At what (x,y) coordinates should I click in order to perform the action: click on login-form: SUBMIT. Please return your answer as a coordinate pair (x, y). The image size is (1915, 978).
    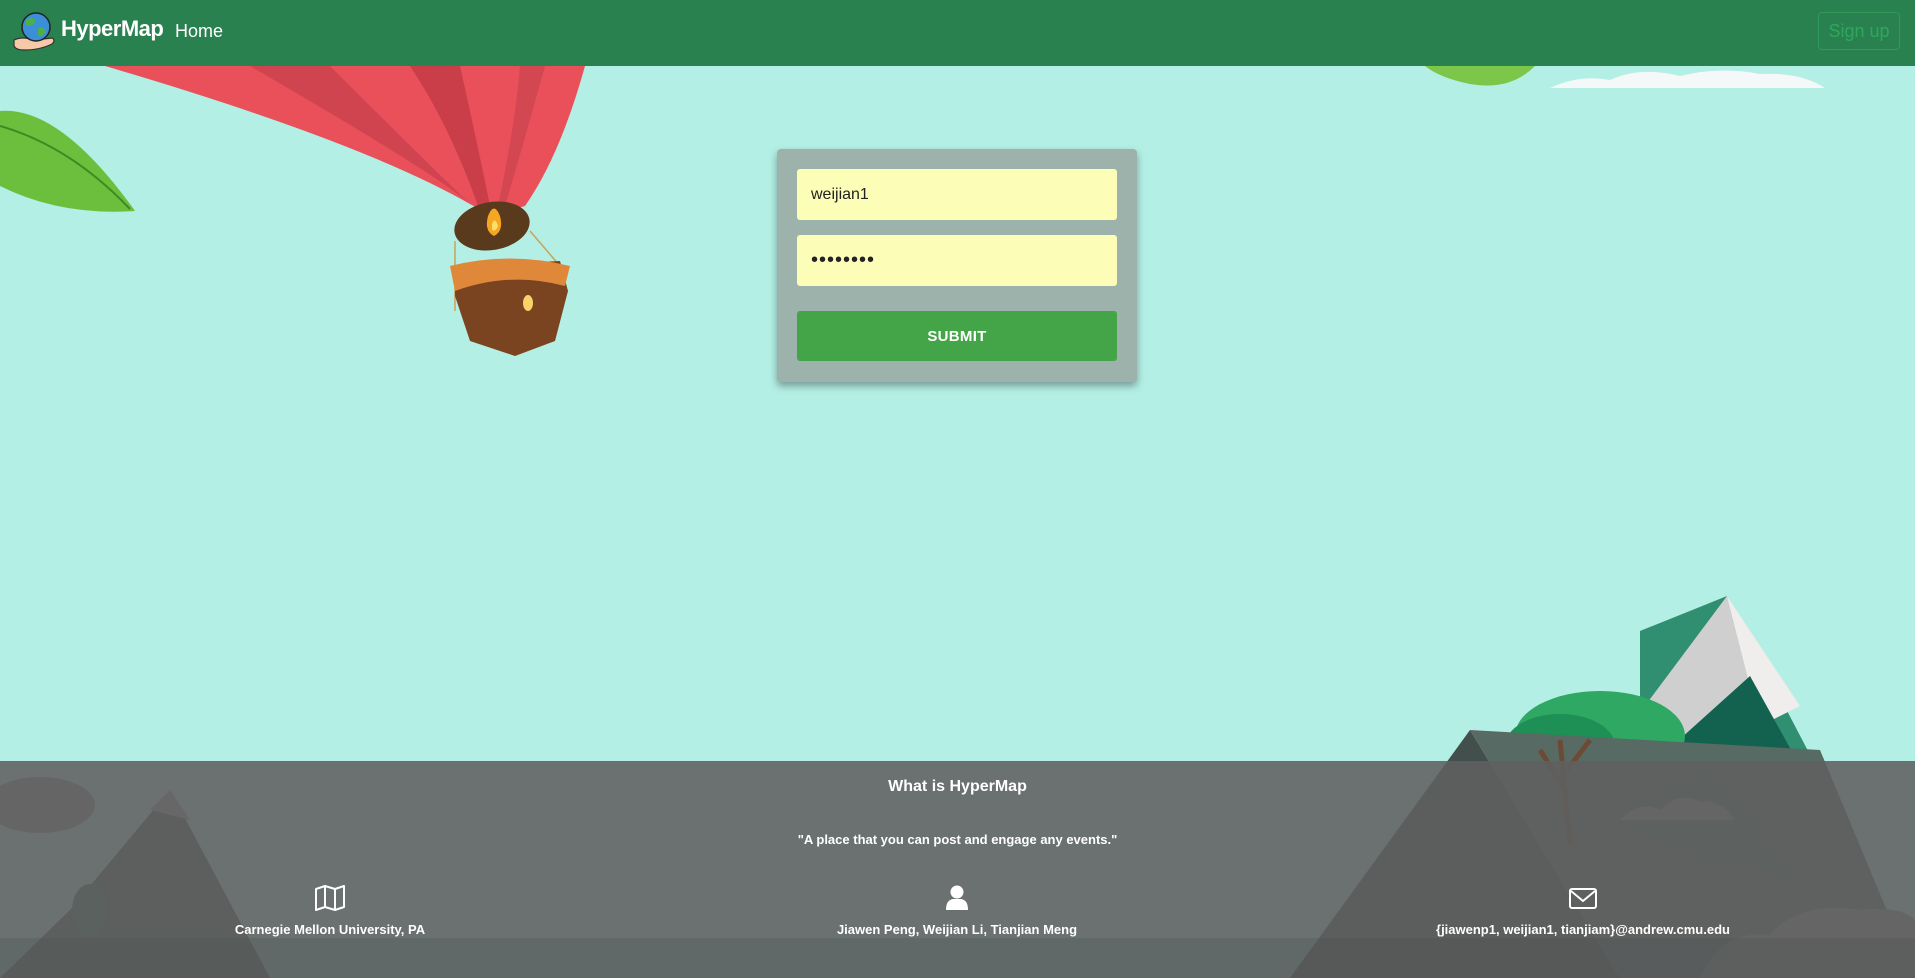
    Looking at the image, I should click on (957, 265).